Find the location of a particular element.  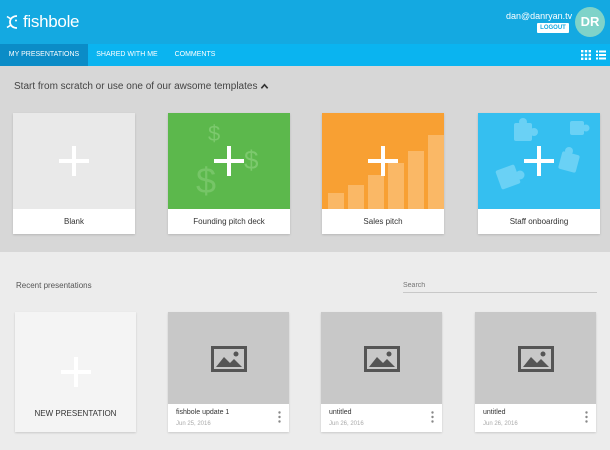

chevron-up-icon is located at coordinates (264, 86).